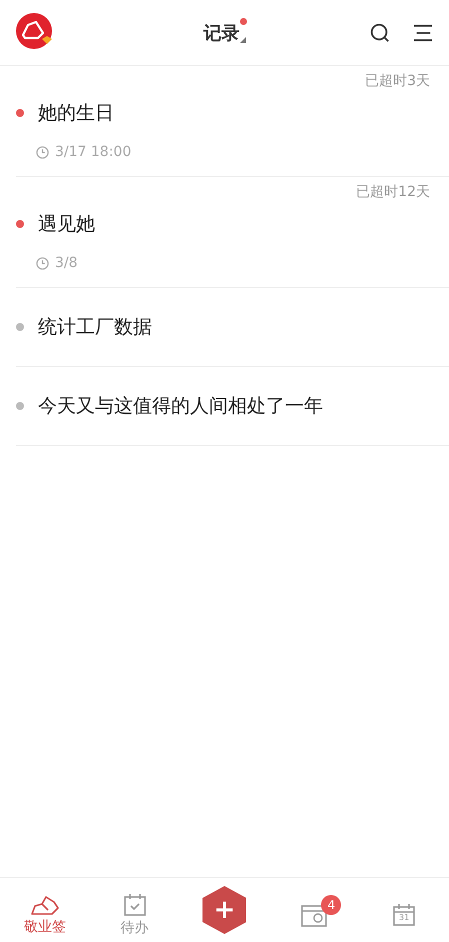  What do you see at coordinates (66, 224) in the screenshot?
I see `record-title: 遇见她` at bounding box center [66, 224].